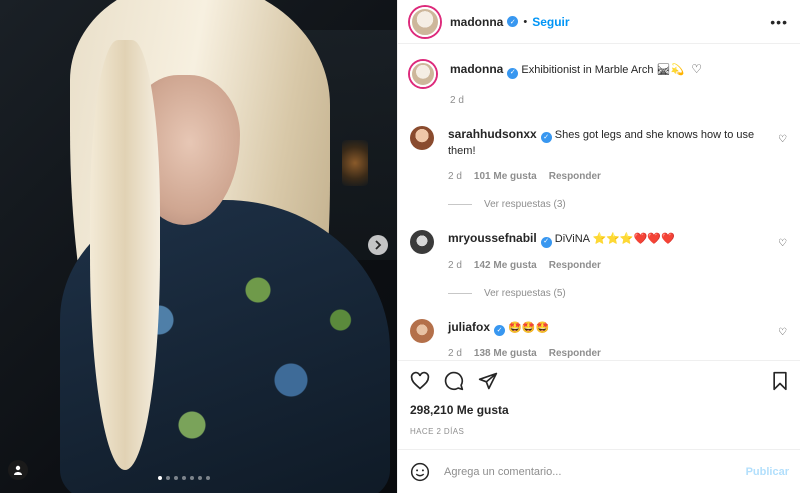 The width and height of the screenshot is (800, 493). Describe the element at coordinates (618, 339) in the screenshot. I see `comment-body: juliafox ✓ 🤩🤩🤩 2 d 138 Me gusta Responder` at that location.